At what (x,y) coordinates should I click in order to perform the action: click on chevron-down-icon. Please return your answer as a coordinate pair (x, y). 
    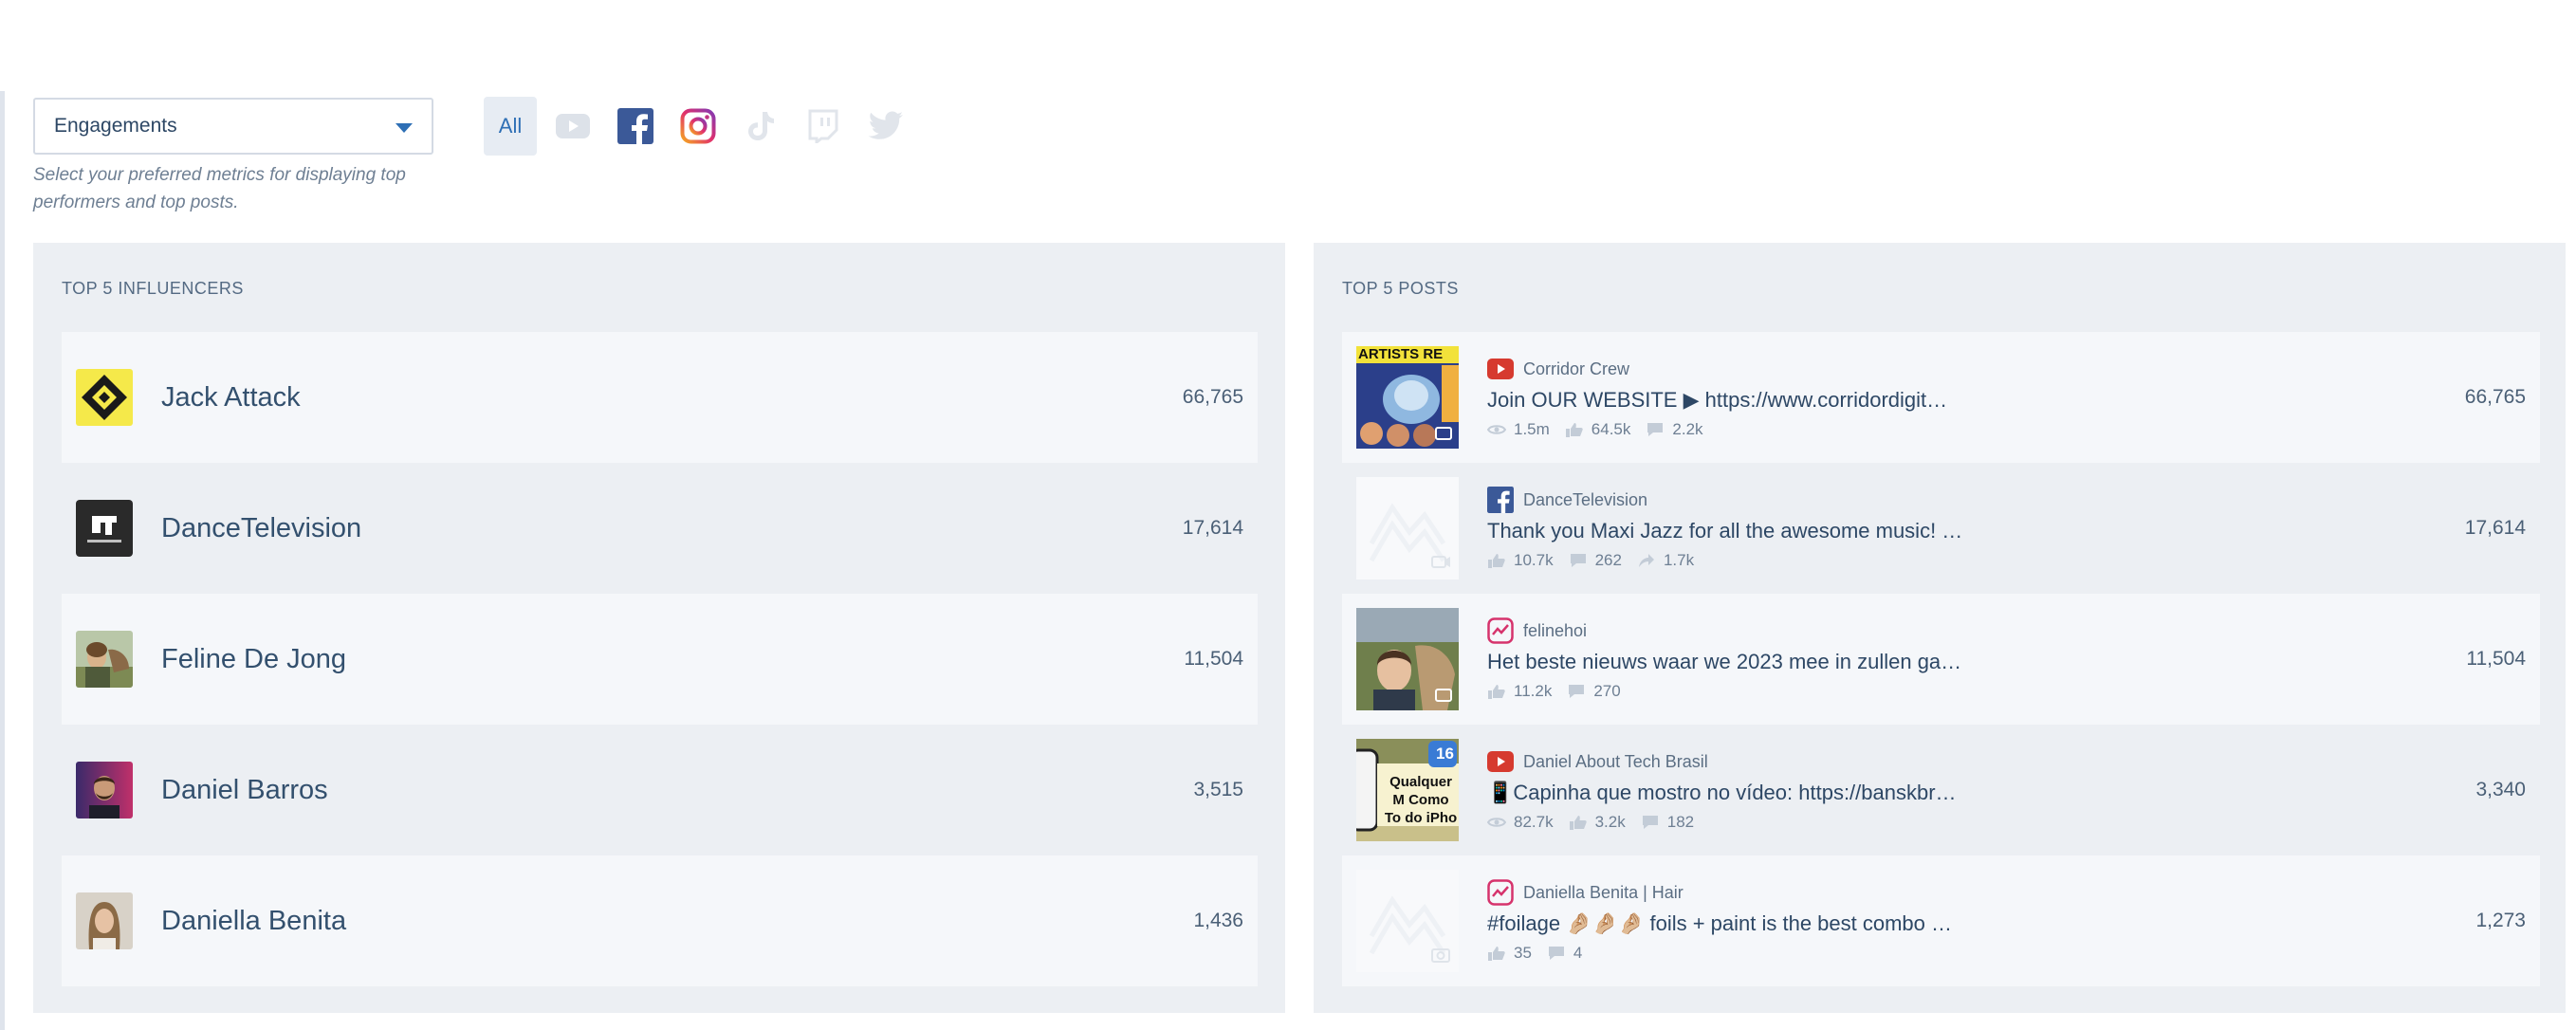
    Looking at the image, I should click on (404, 128).